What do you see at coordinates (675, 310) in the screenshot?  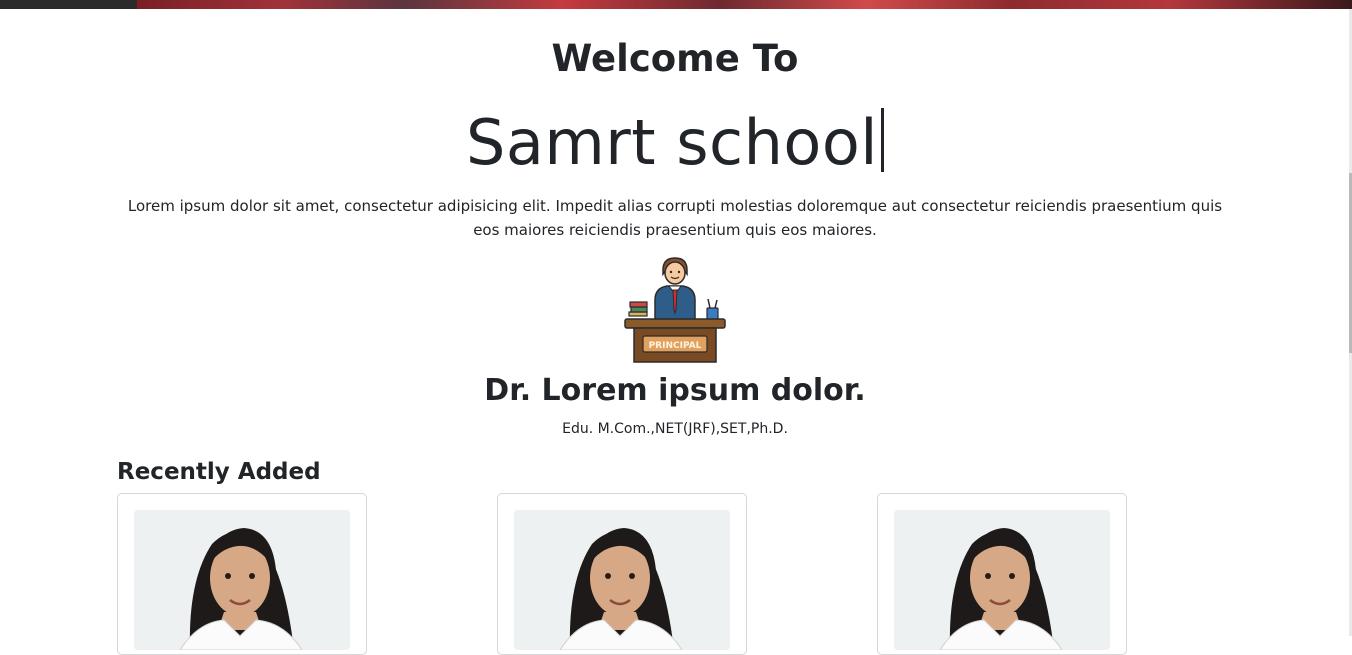 I see `principal-at-desk-icon: PRINCIPAL` at bounding box center [675, 310].